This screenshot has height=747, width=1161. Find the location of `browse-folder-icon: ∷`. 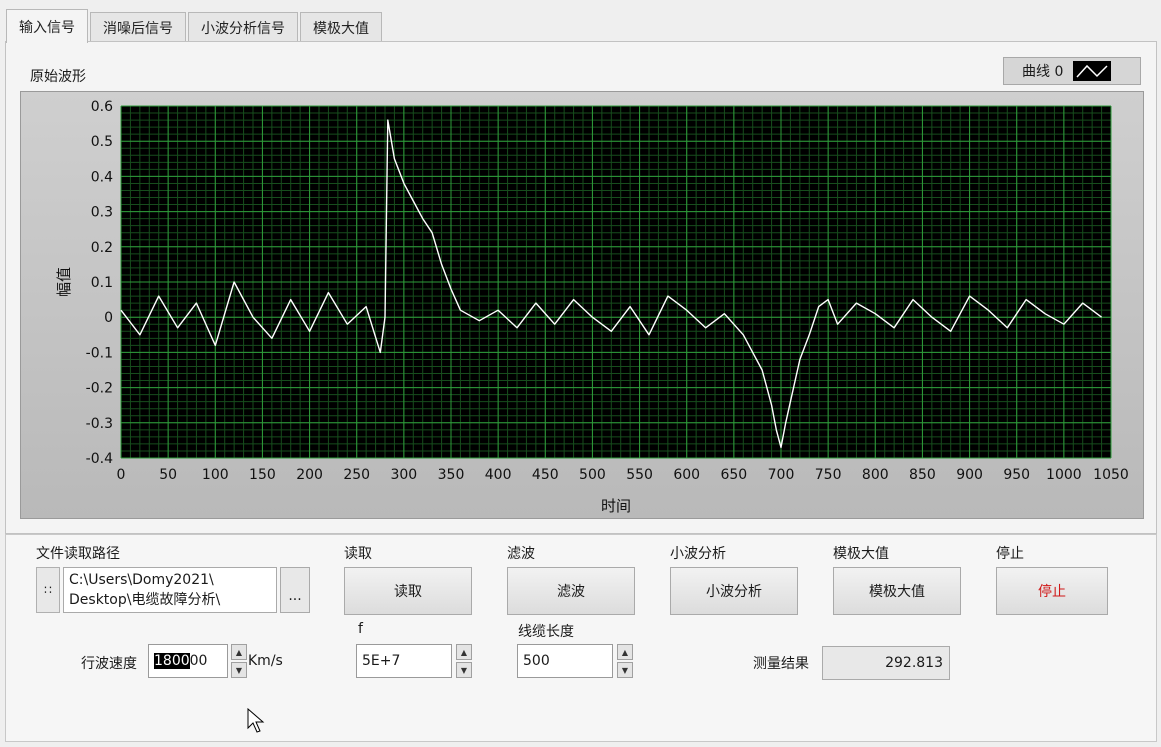

browse-folder-icon: ∷ is located at coordinates (48, 590).